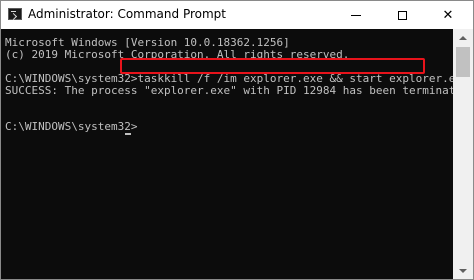 The height and width of the screenshot is (280, 474). I want to click on maximize-button, so click(402, 15).